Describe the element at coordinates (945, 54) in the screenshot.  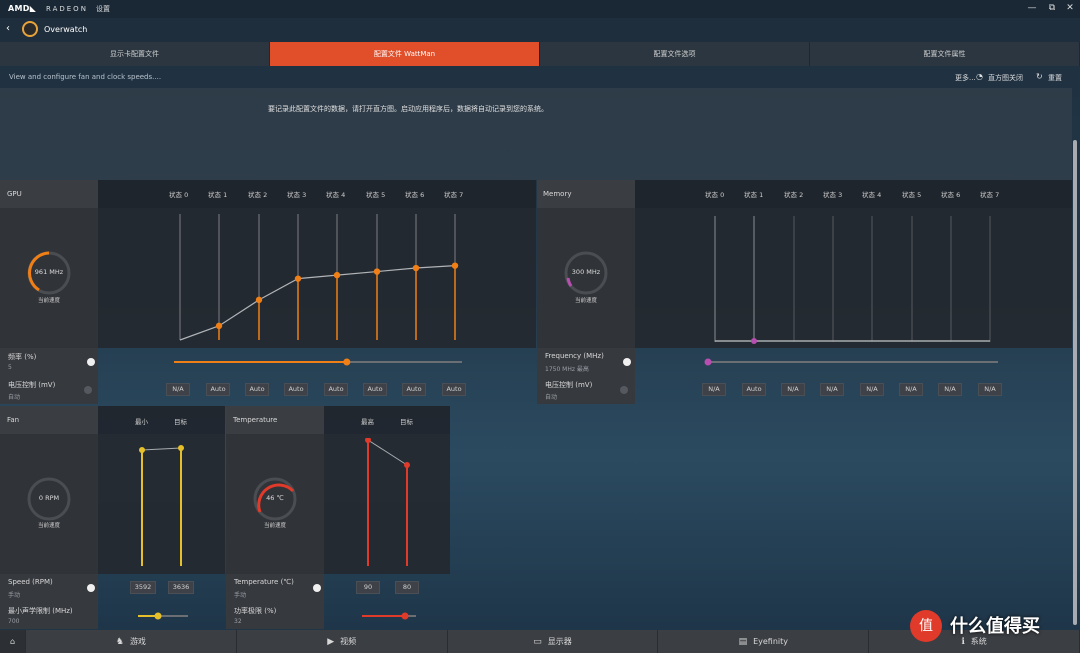
I see `tab-profile-properties: 配置文件属性` at that location.